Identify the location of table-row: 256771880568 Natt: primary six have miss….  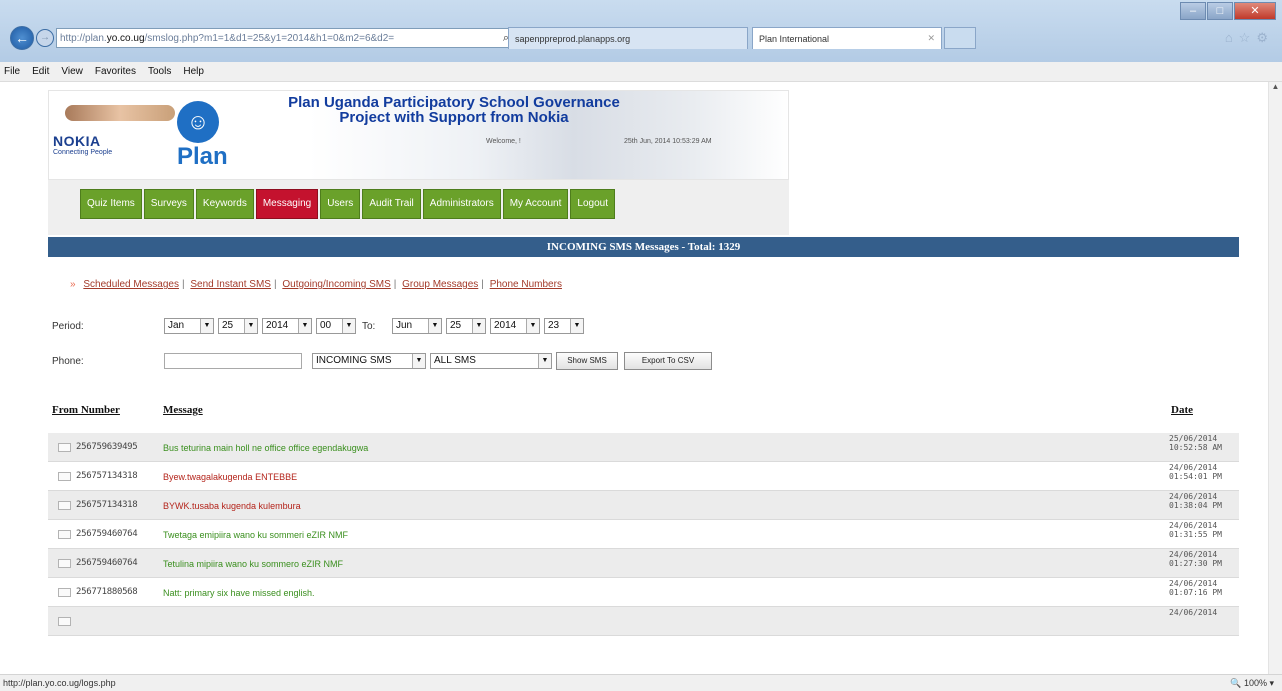
(643, 592).